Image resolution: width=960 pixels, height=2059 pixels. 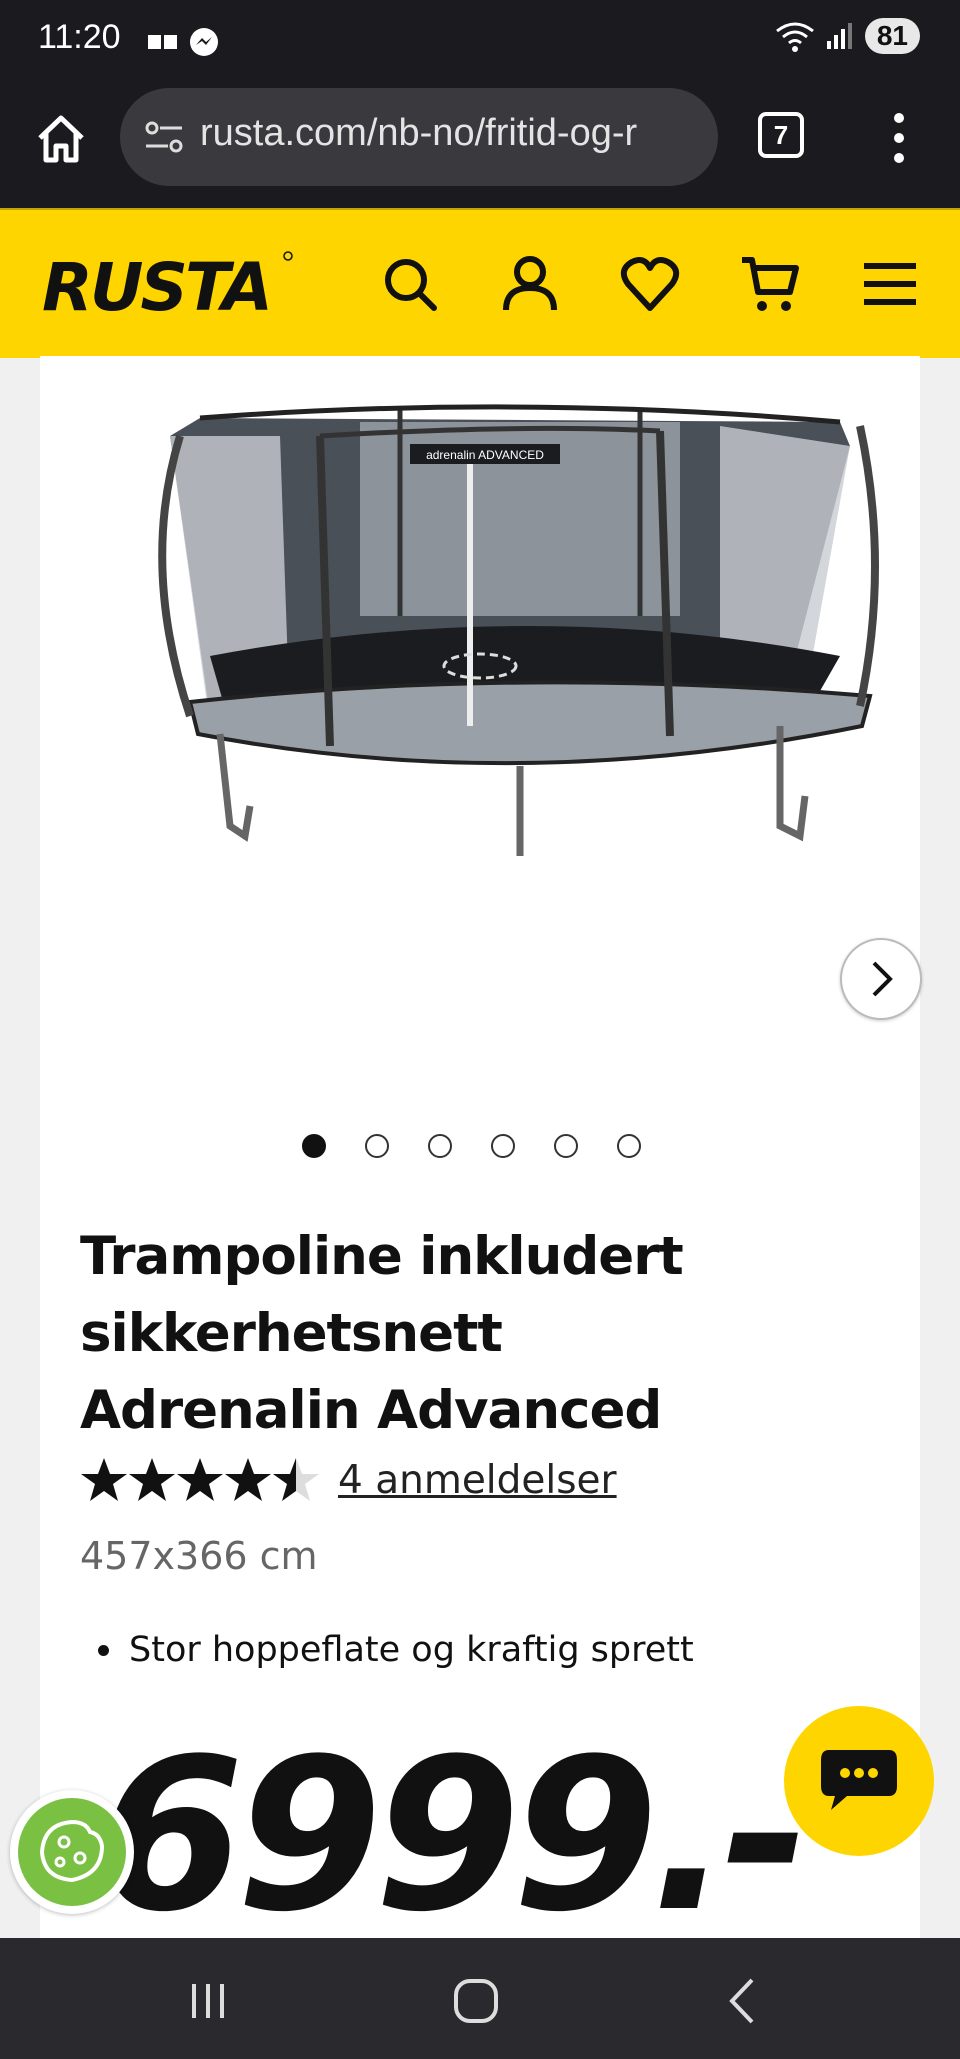 I want to click on wishlist-heart-icon, so click(x=650, y=284).